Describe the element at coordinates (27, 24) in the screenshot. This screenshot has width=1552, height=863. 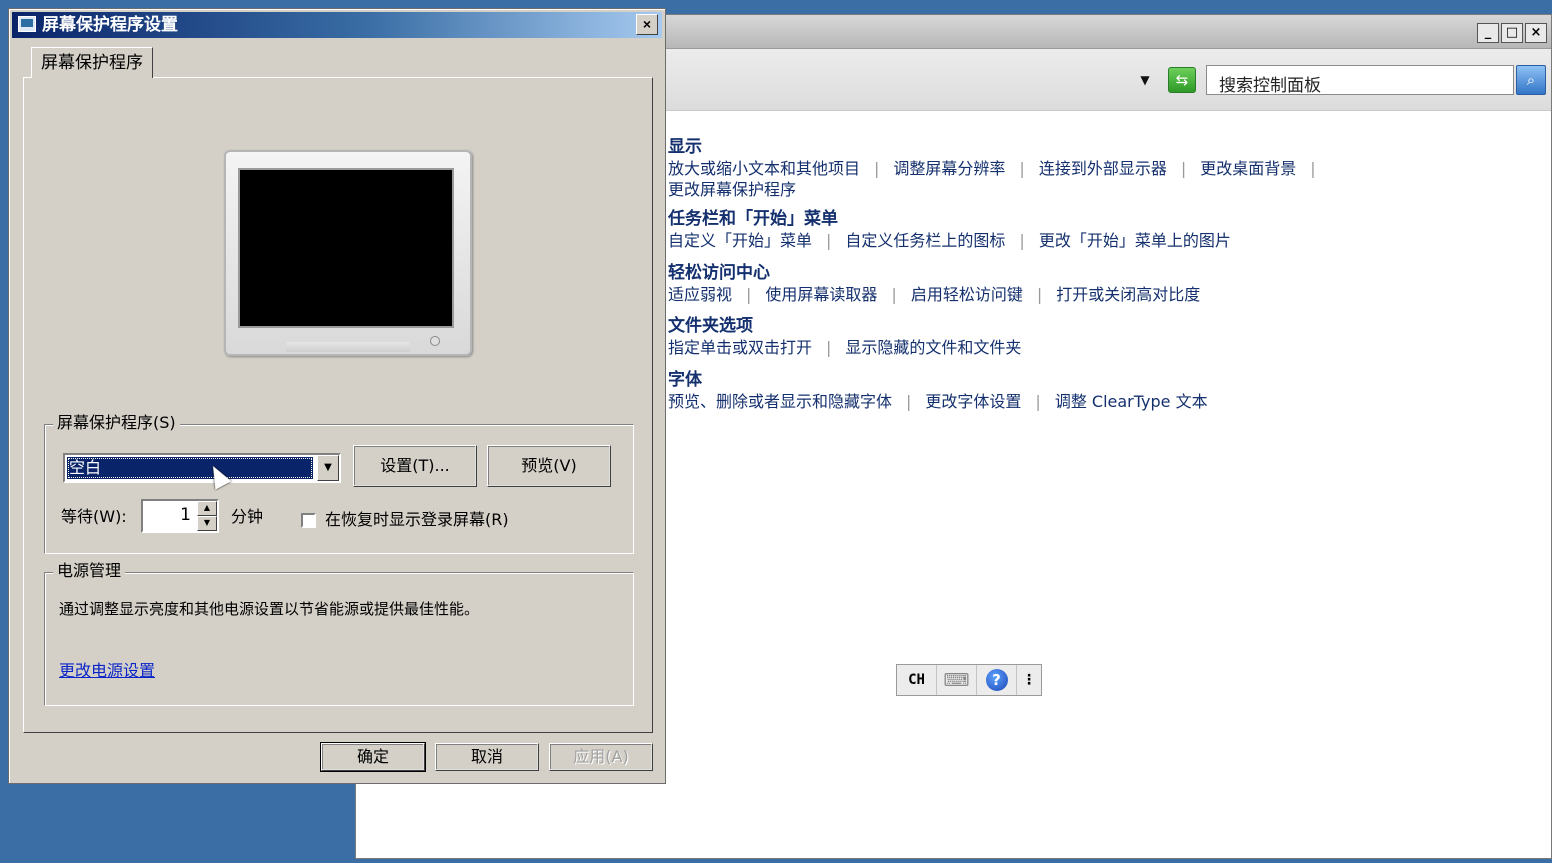
I see `display-settings-icon` at that location.